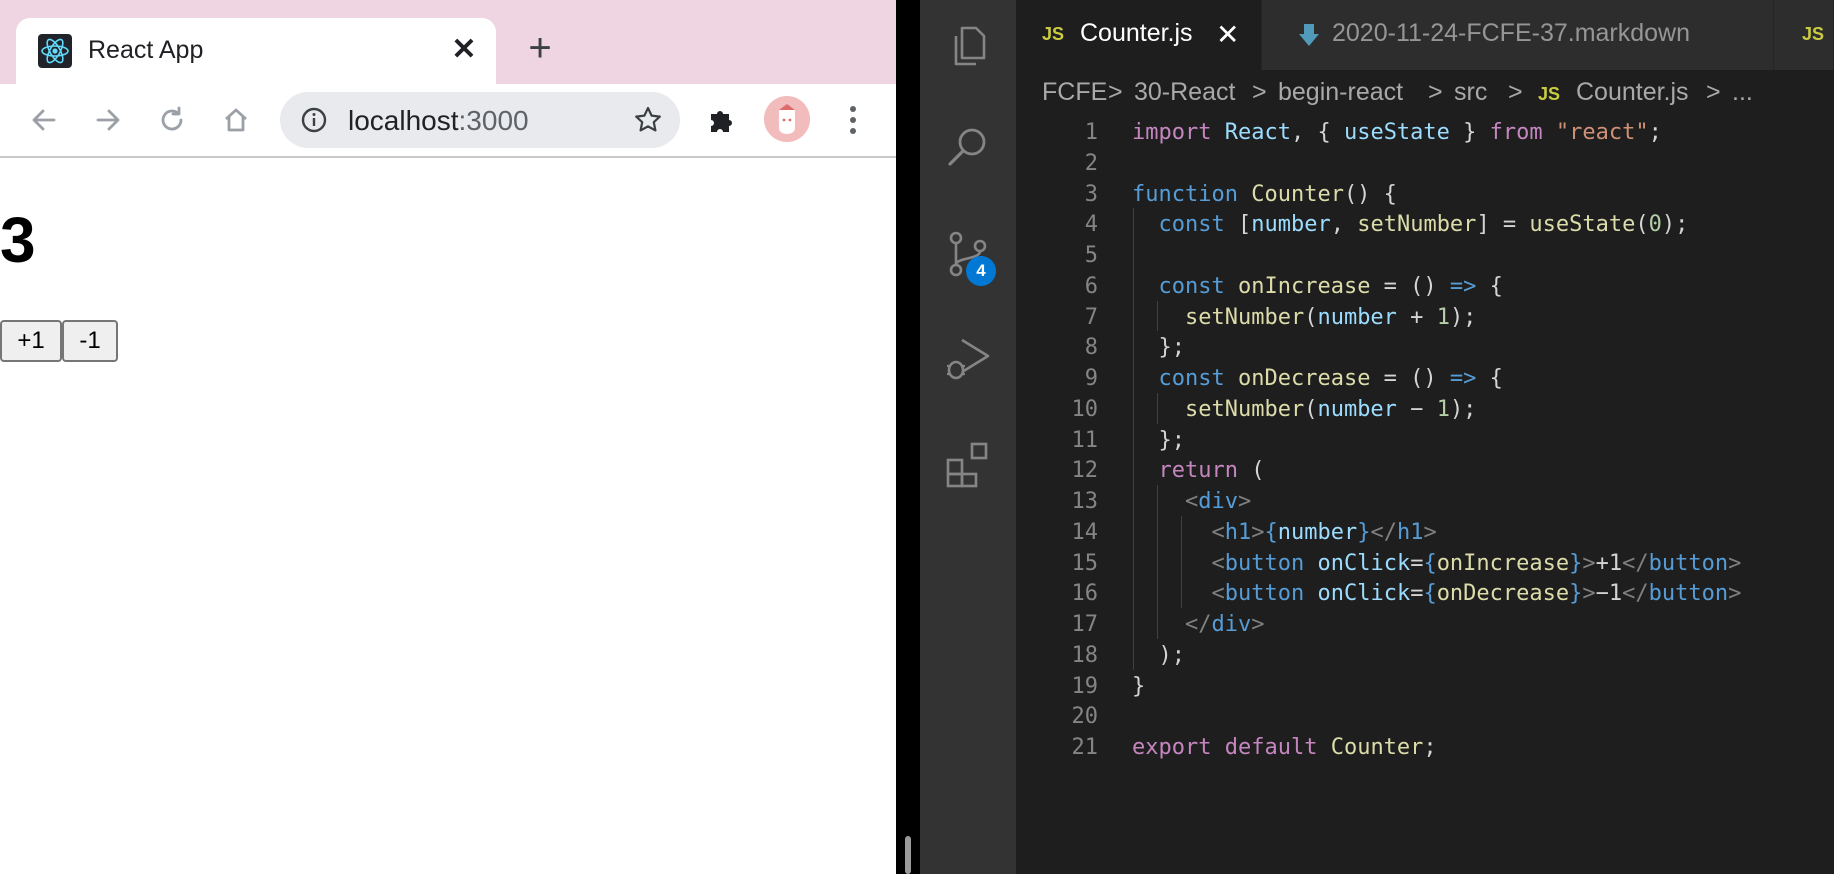 This screenshot has height=874, width=1834. Describe the element at coordinates (1085, 655) in the screenshot. I see `line-number: 18` at that location.